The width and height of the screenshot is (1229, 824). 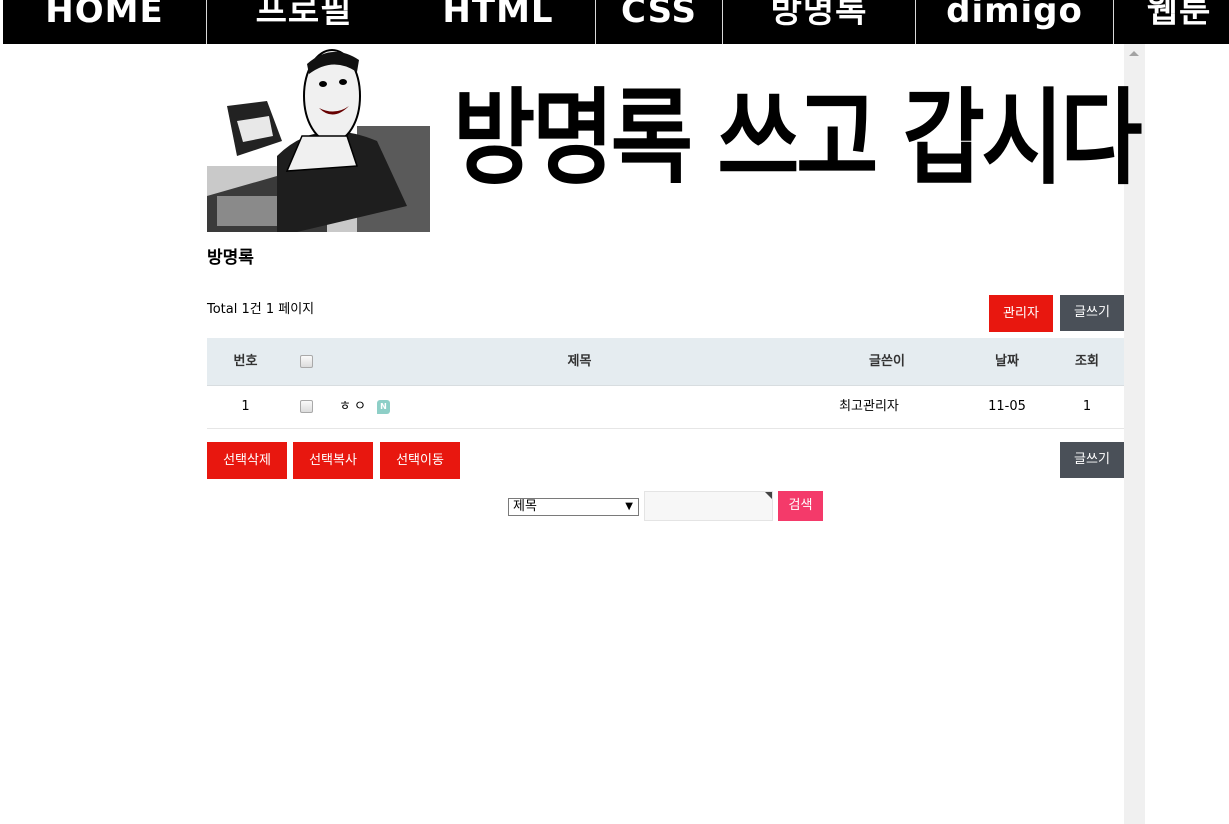 I want to click on table-row: 1 ㅎㅇ N 최고관리자 11-05 1, so click(x=665, y=407).